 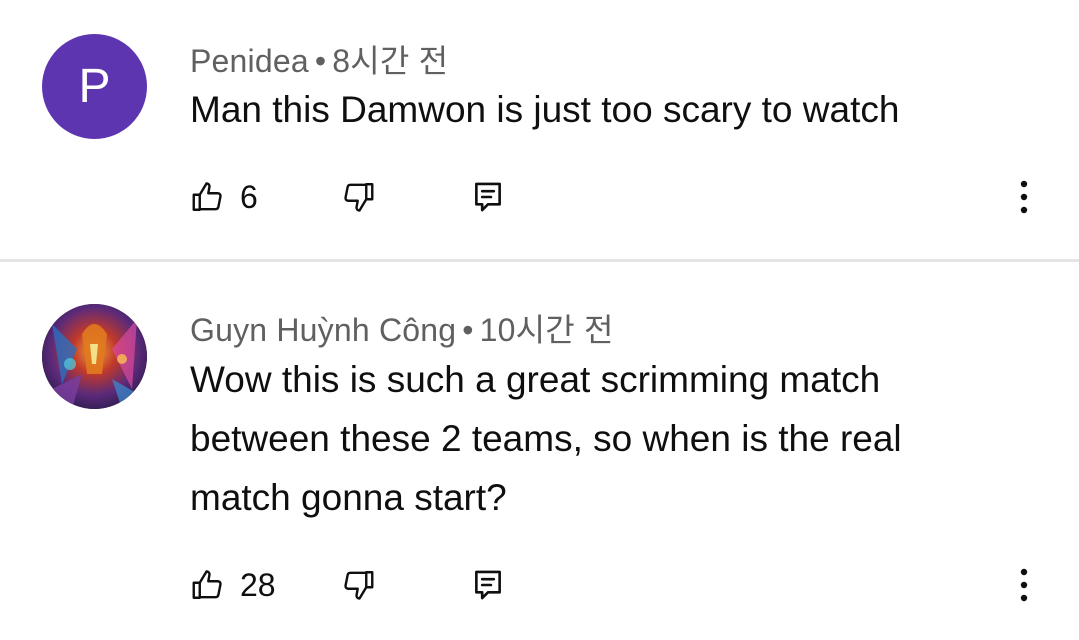 I want to click on avatar: P, so click(x=94, y=86).